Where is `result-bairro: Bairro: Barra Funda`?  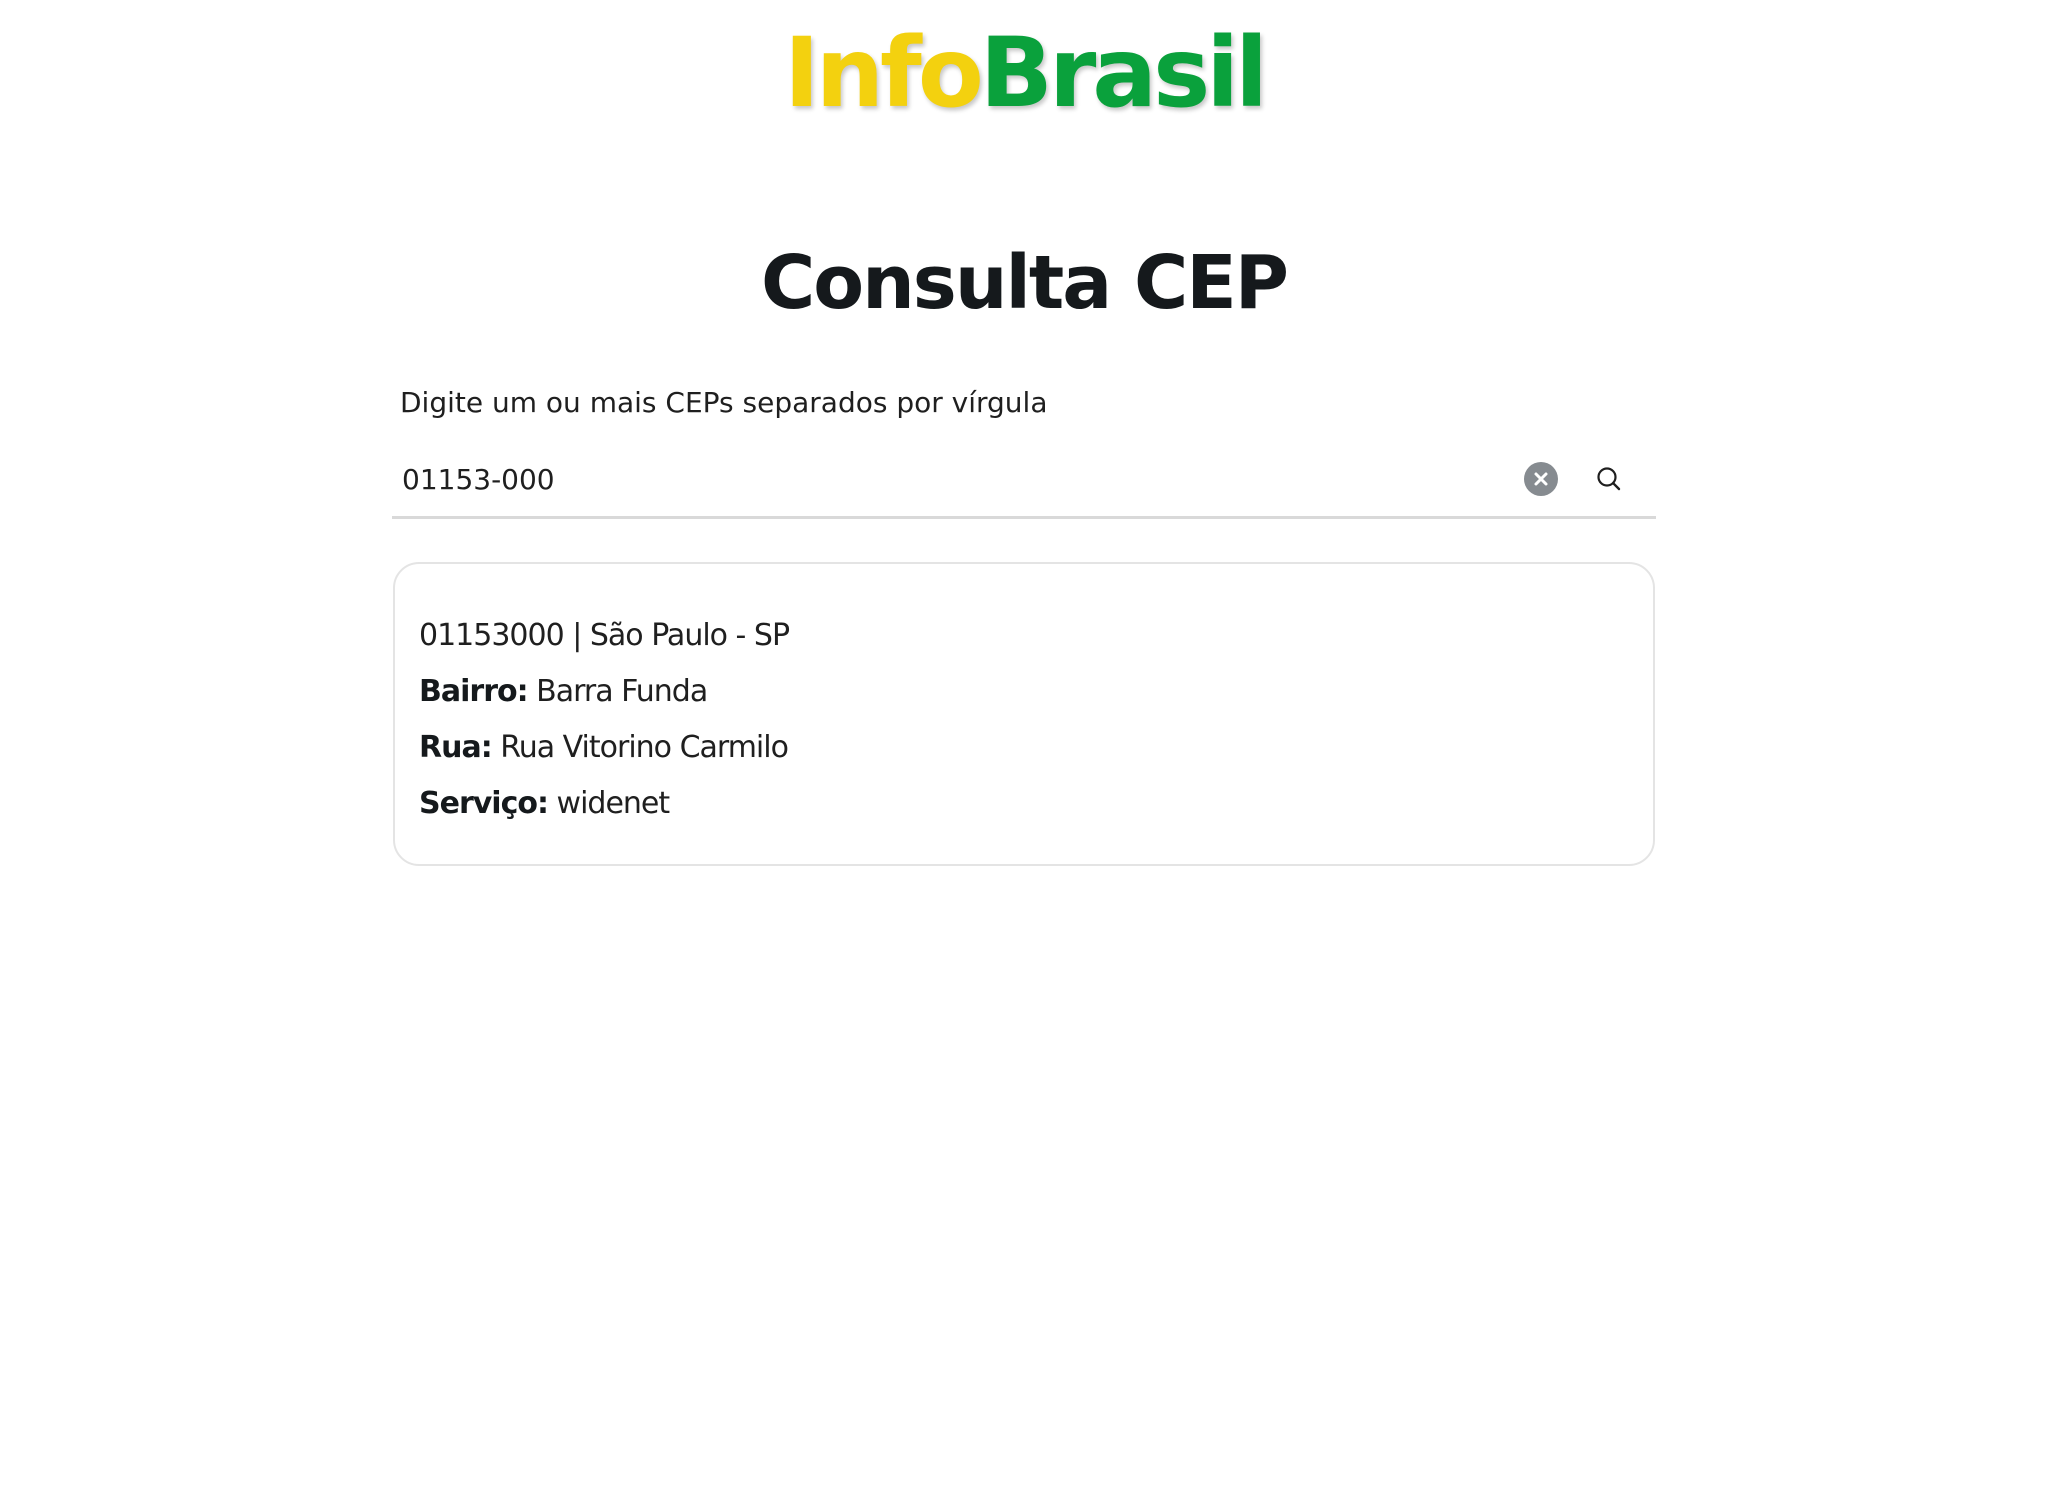
result-bairro: Bairro: Barra Funda is located at coordinates (1024, 692).